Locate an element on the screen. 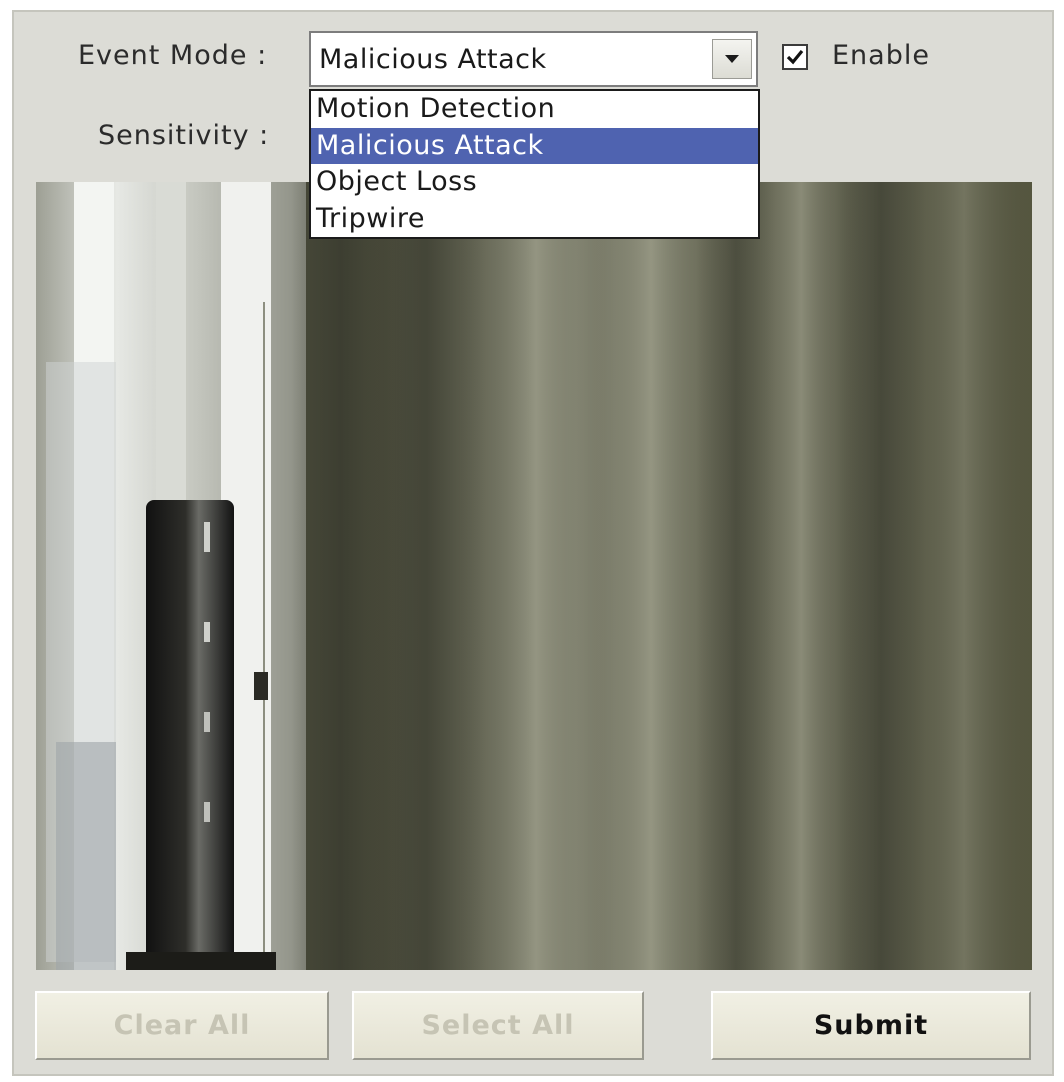 The width and height of the screenshot is (1064, 1082). enable-checkbox is located at coordinates (795, 57).